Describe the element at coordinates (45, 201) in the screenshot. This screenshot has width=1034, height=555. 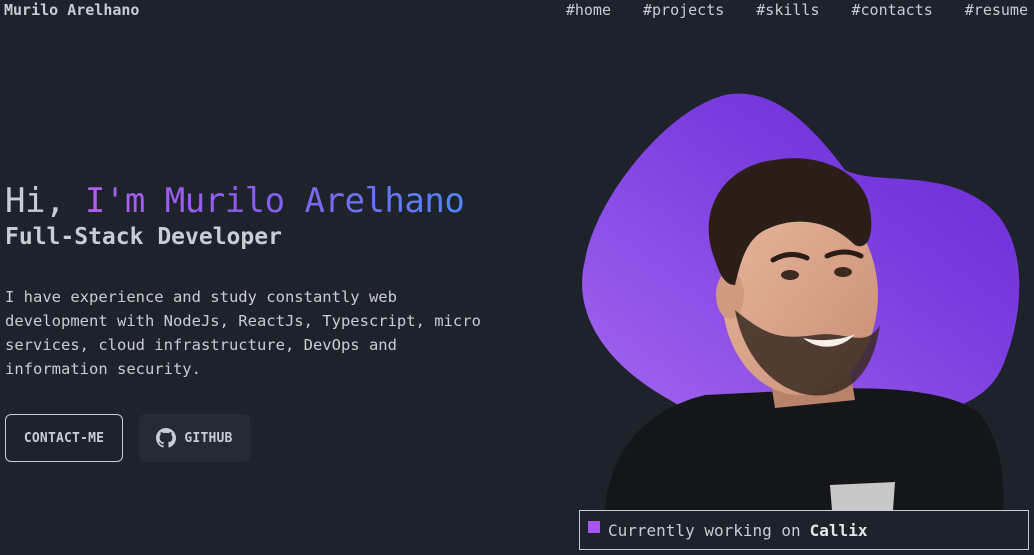
I see `greeting-prefix: Hi,` at that location.